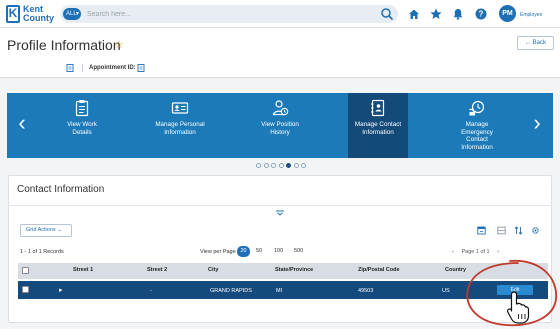 The width and height of the screenshot is (560, 329). What do you see at coordinates (537, 123) in the screenshot?
I see `carousel-next-button: ›` at bounding box center [537, 123].